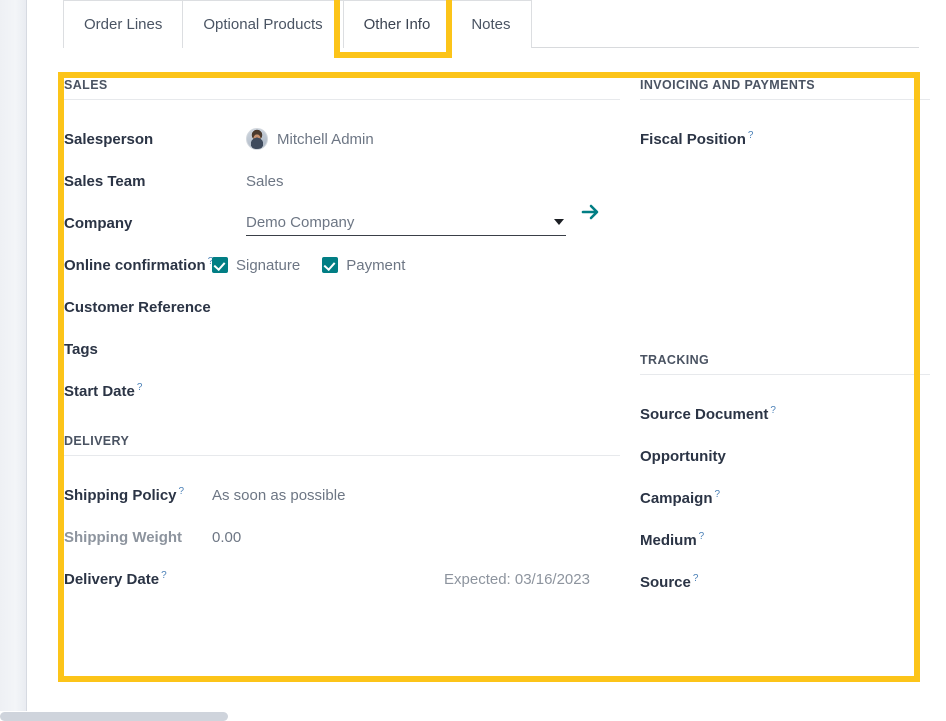 The height and width of the screenshot is (721, 946). What do you see at coordinates (123, 537) in the screenshot?
I see `field-label: Shipping Weight` at bounding box center [123, 537].